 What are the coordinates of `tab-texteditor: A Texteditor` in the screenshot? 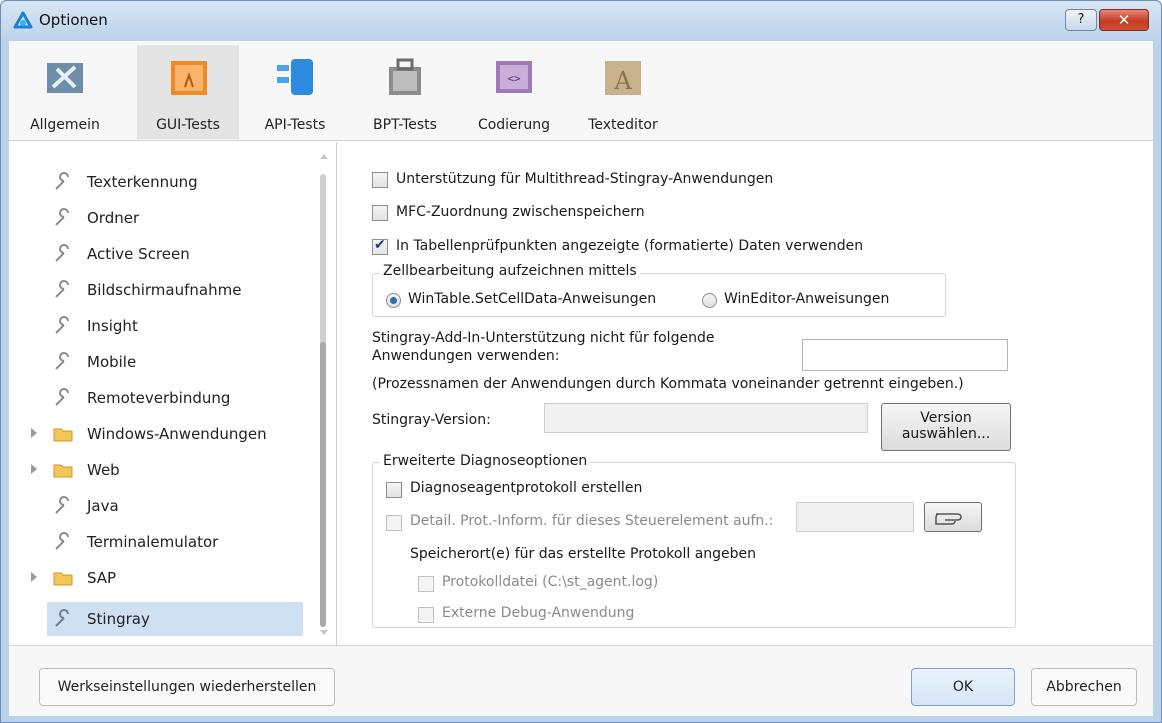 It's located at (623, 92).